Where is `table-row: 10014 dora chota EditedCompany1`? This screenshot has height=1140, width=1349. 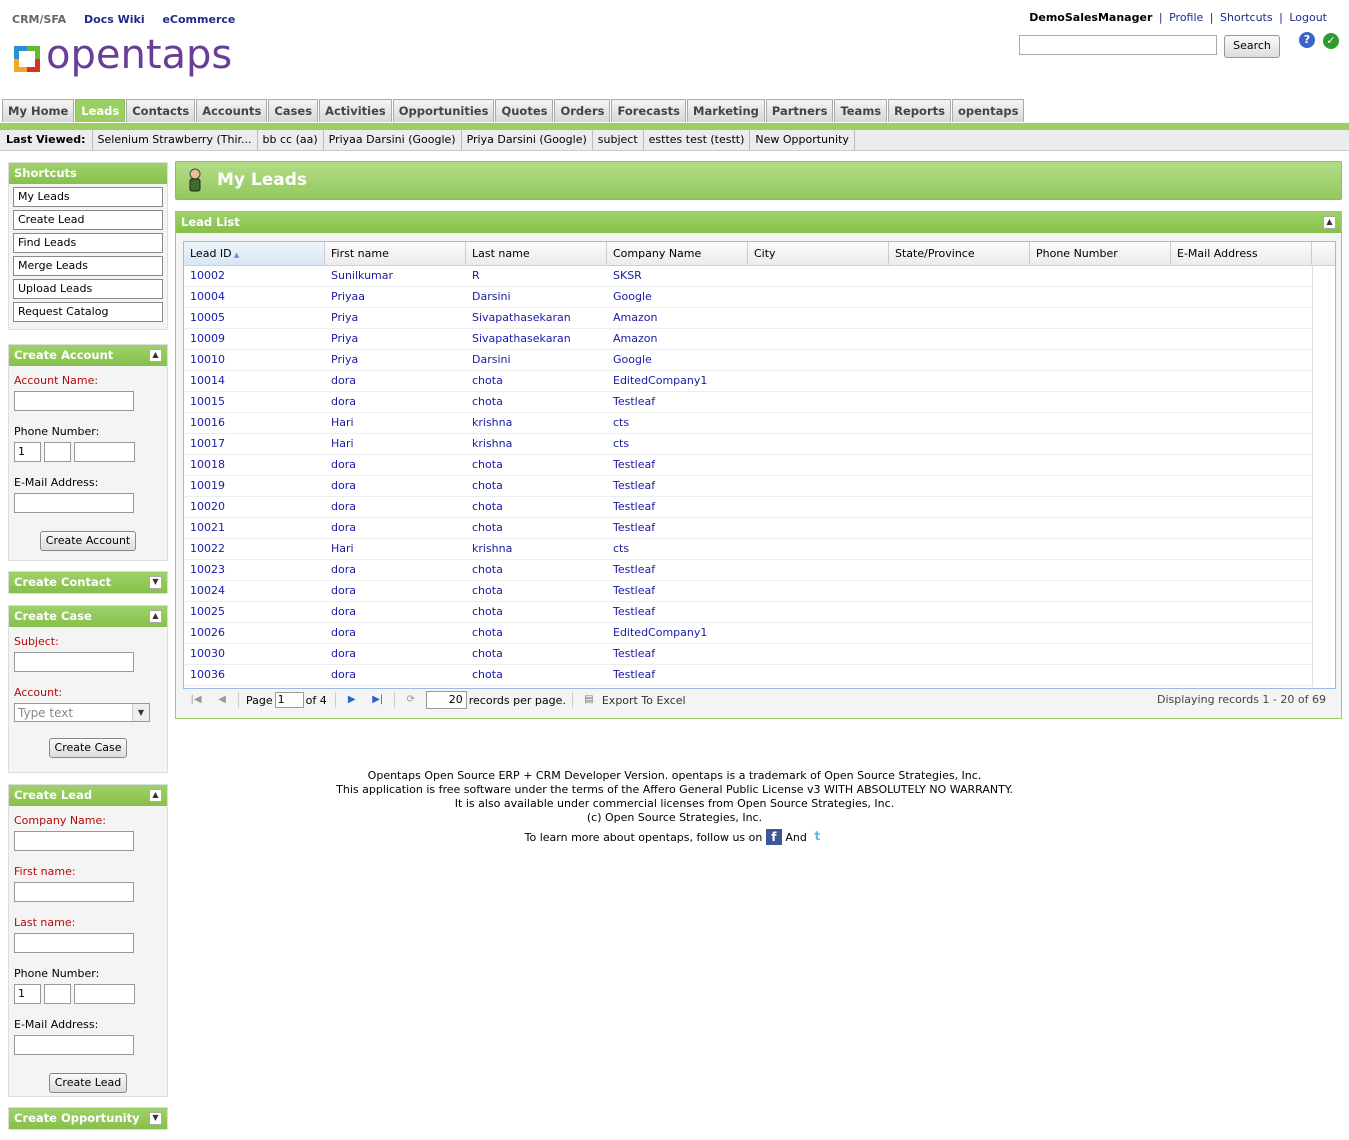
table-row: 10014 dora chota EditedCompany1 is located at coordinates (748, 381).